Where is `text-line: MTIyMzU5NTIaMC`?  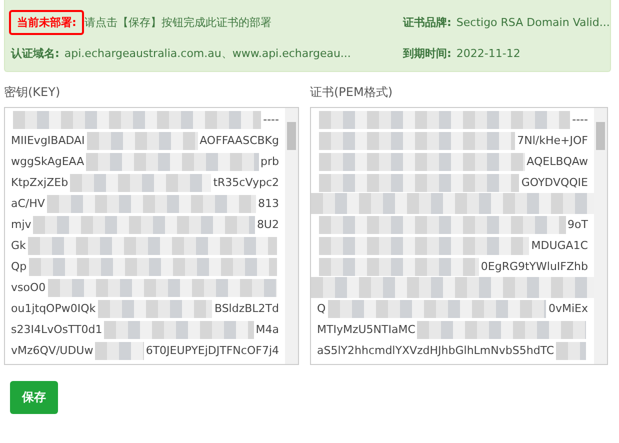
text-line: MTIyMzU5NTIaMC is located at coordinates (366, 329).